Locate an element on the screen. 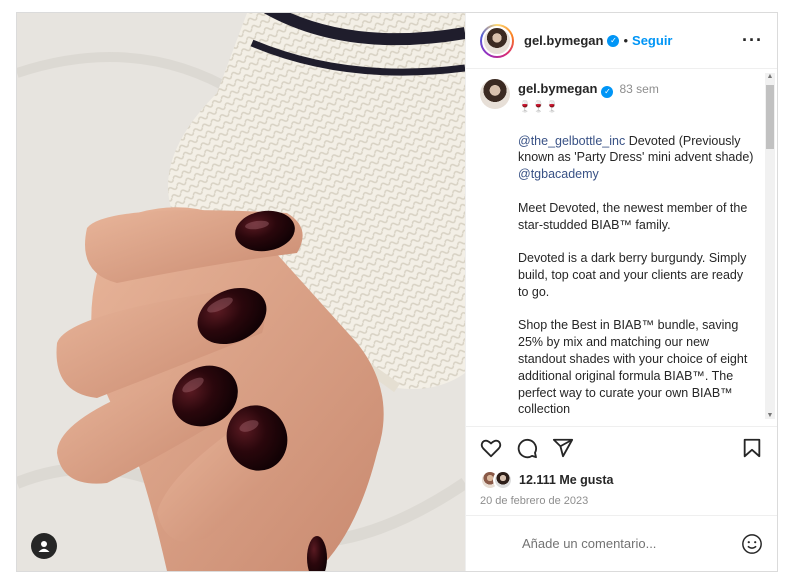 The width and height of the screenshot is (800, 585). tagged-user-icon is located at coordinates (44, 546).